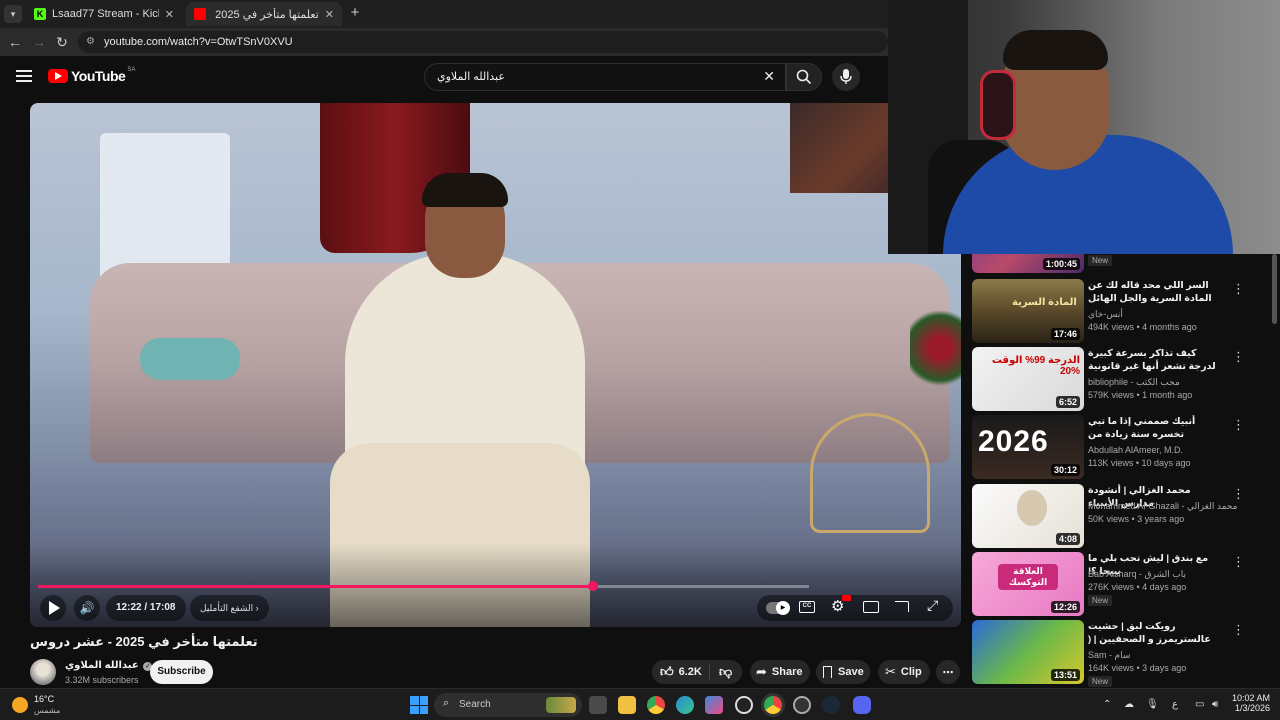 Image resolution: width=1280 pixels, height=720 pixels. What do you see at coordinates (1135, 450) in the screenshot?
I see `rec-channel: Abdullah AlAmeer, M.D.` at bounding box center [1135, 450].